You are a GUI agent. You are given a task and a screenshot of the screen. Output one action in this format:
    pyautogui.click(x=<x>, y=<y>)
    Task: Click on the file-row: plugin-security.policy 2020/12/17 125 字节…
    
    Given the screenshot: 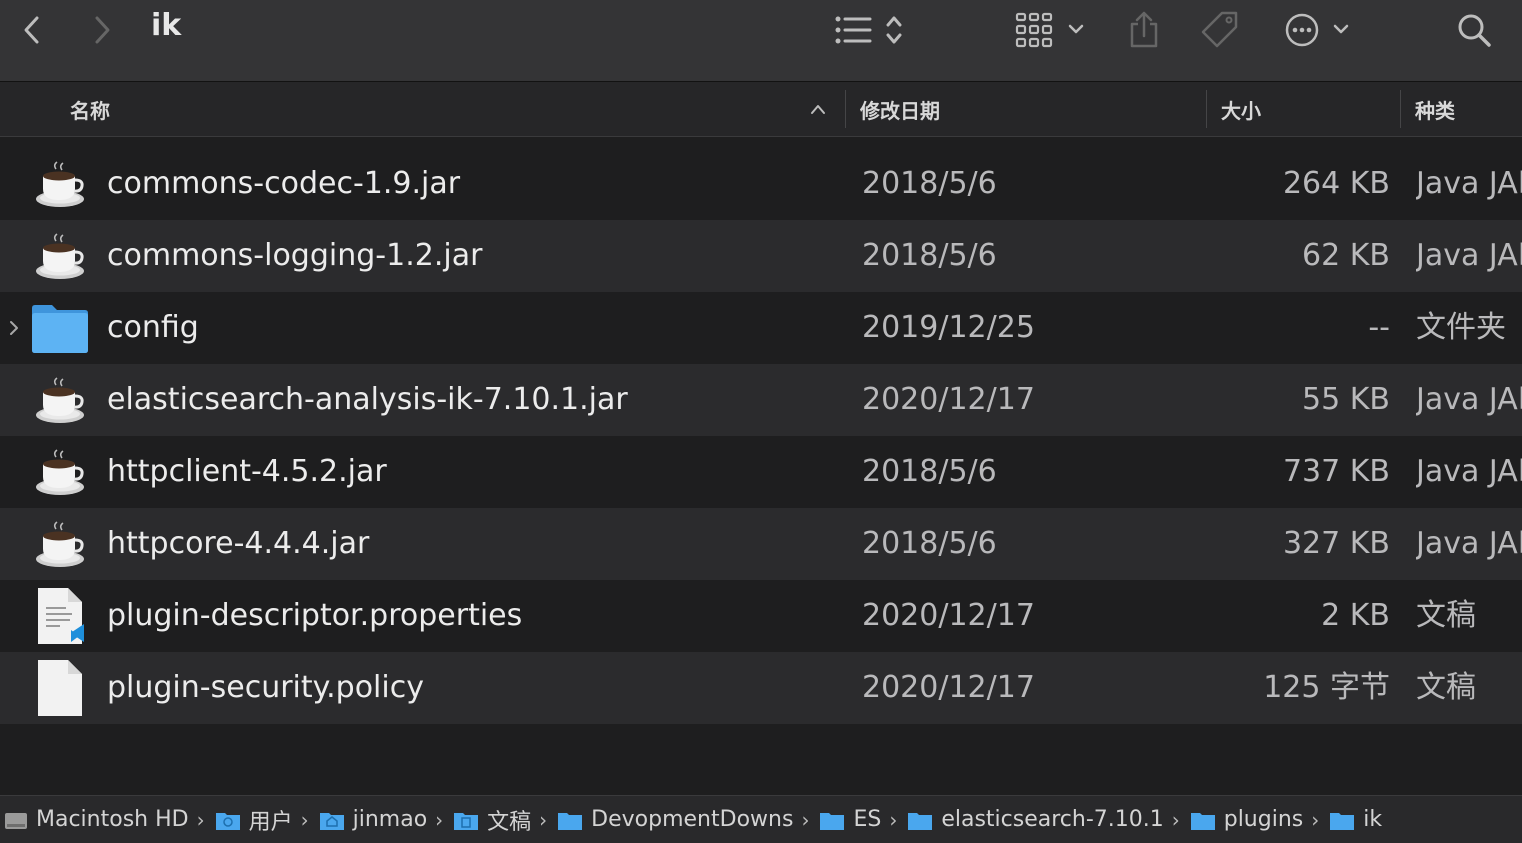 What is the action you would take?
    pyautogui.click(x=761, y=688)
    